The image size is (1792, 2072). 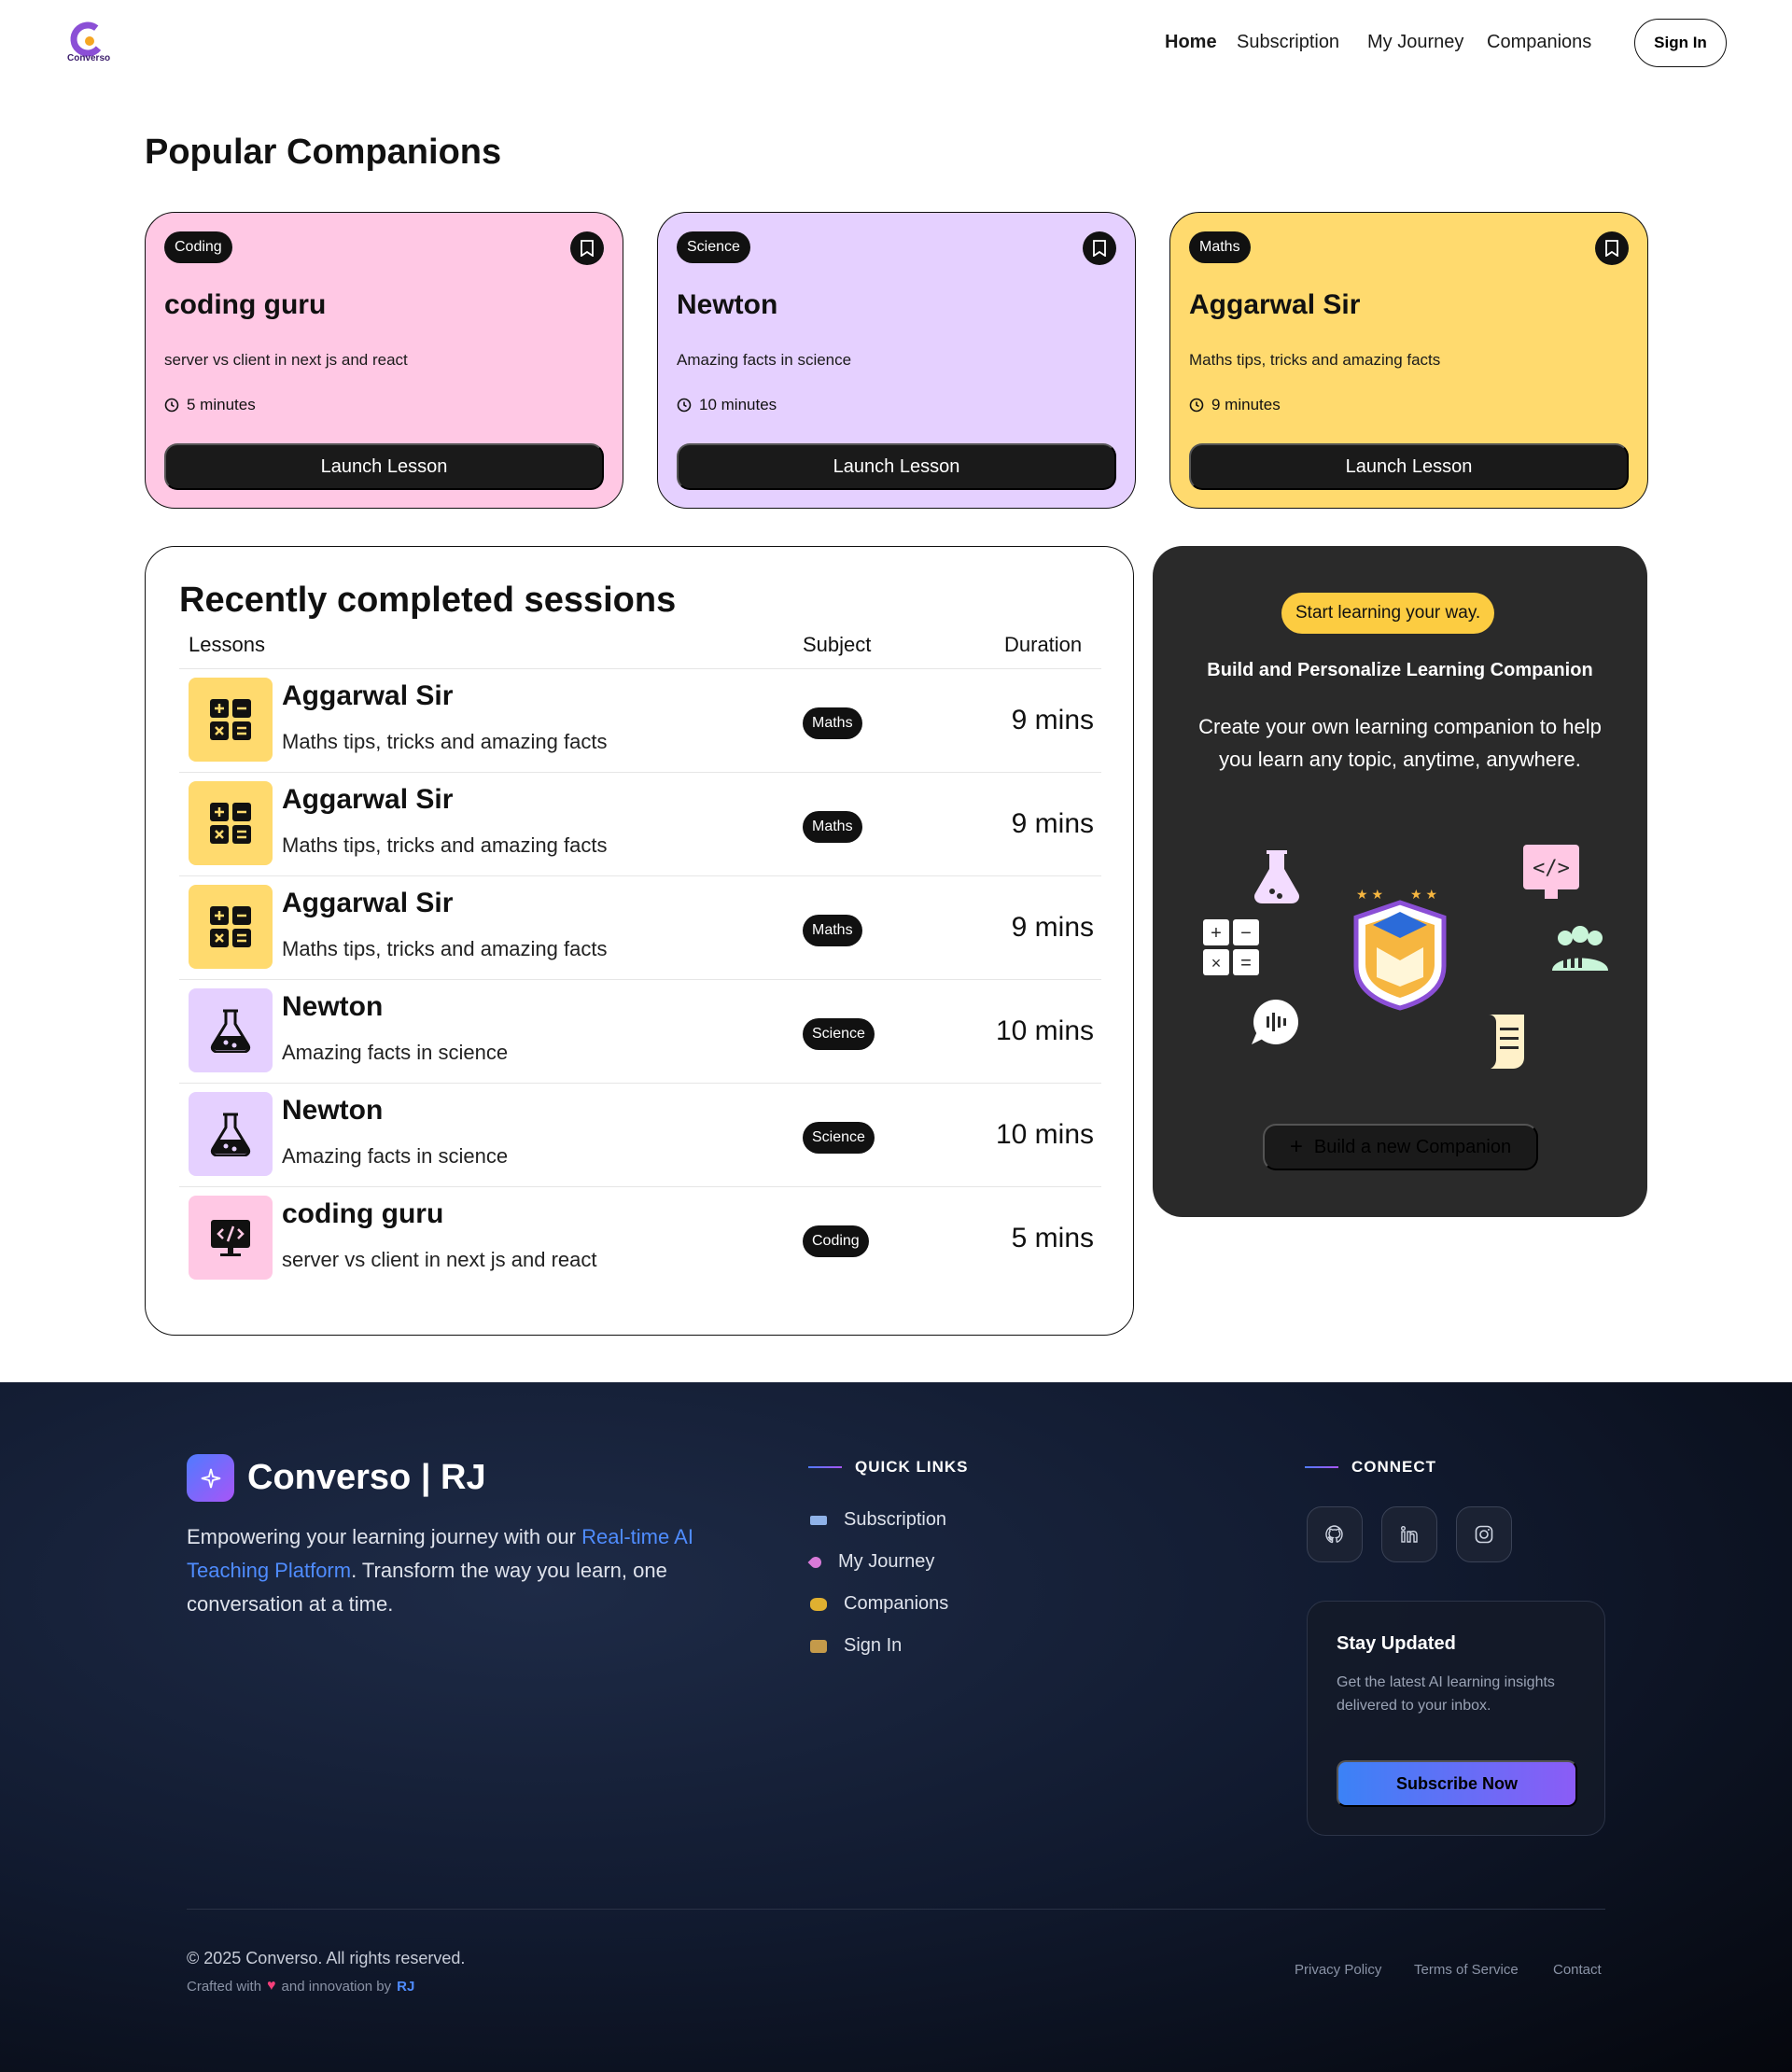 What do you see at coordinates (366, 1477) in the screenshot?
I see `footer-brand: Converso | RJ` at bounding box center [366, 1477].